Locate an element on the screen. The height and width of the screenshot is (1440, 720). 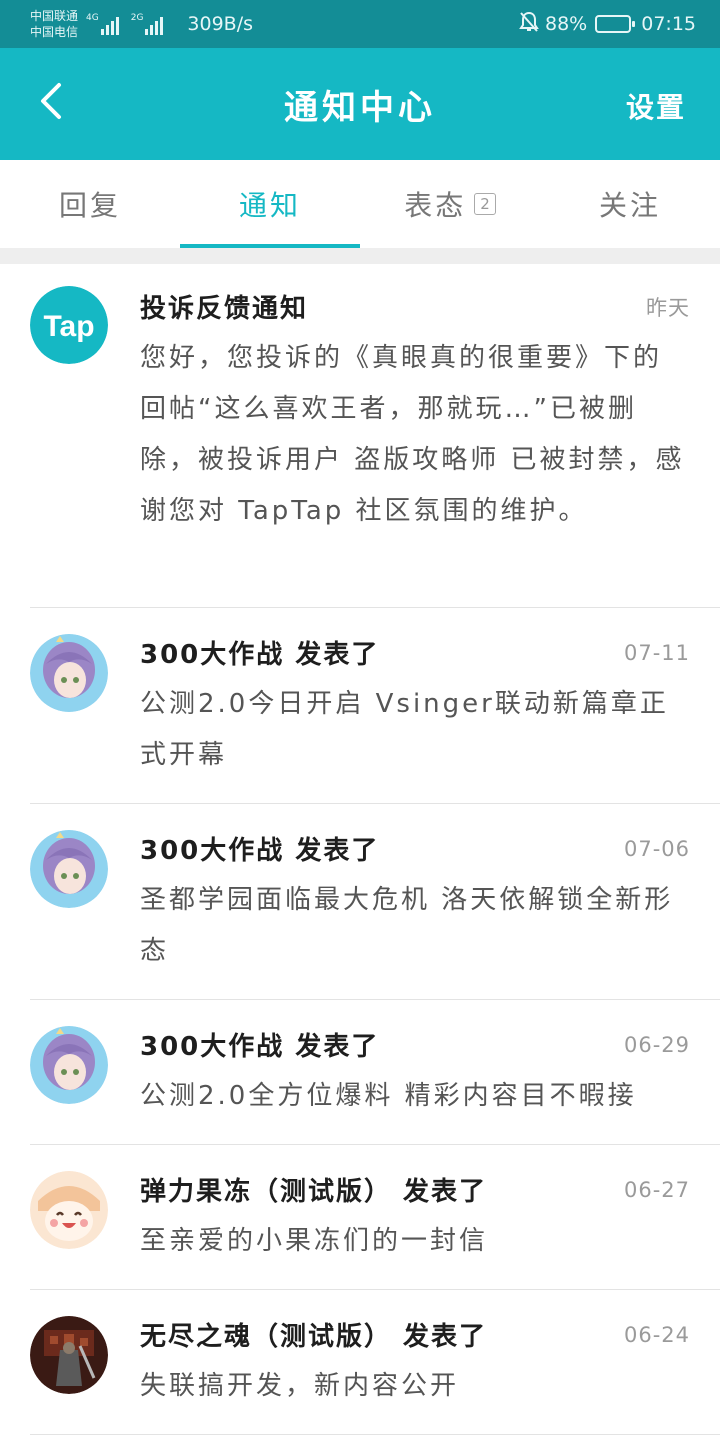
back-button is located at coordinates (51, 103).